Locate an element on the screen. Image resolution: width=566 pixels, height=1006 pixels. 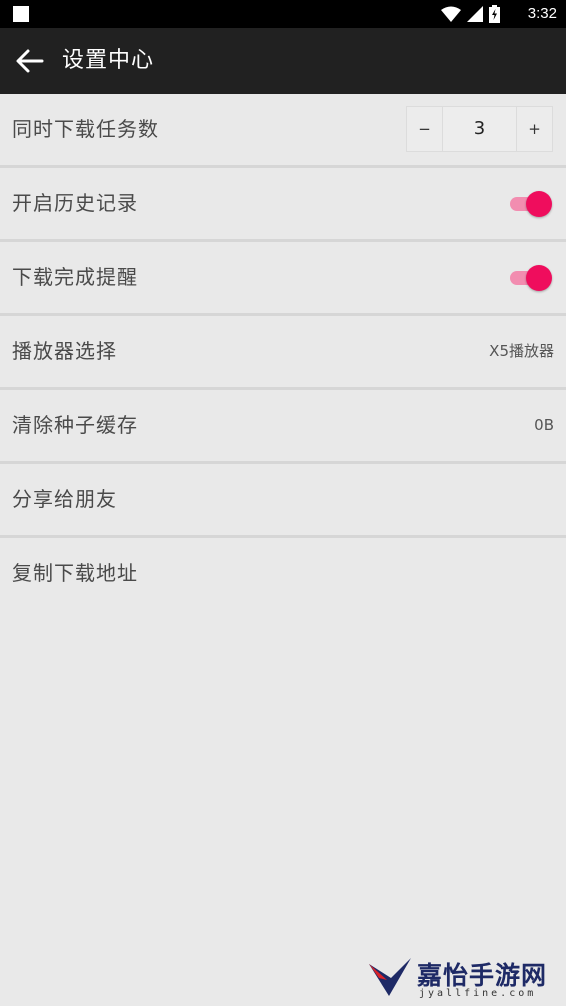
stepper-value: 3 is located at coordinates (479, 129).